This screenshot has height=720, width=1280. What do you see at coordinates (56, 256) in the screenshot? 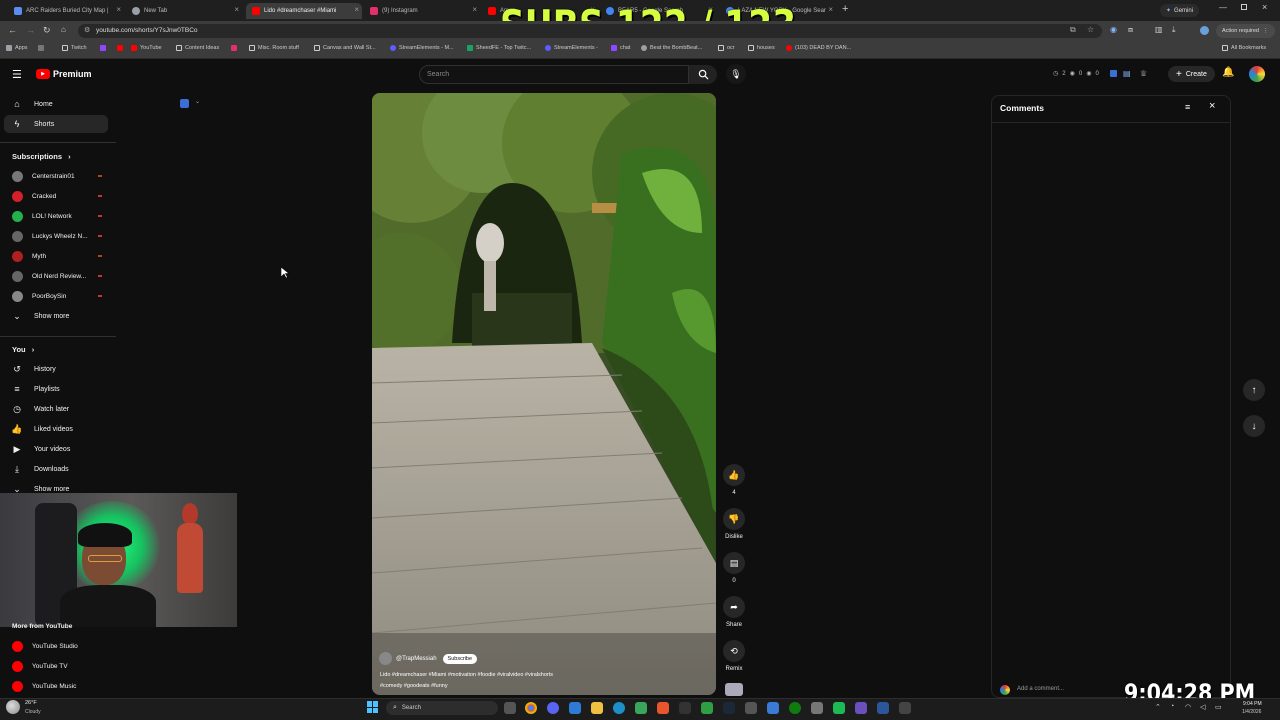
I see `subscription-item: Myth` at bounding box center [56, 256].